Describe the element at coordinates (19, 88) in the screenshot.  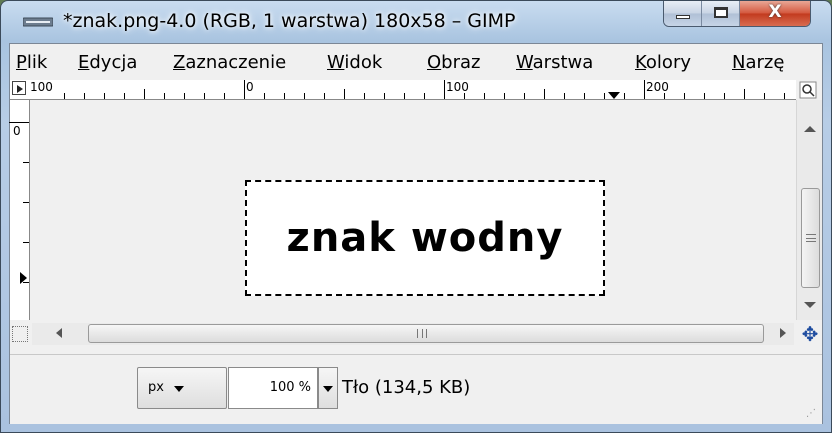
I see `menu-arrow-icon` at that location.